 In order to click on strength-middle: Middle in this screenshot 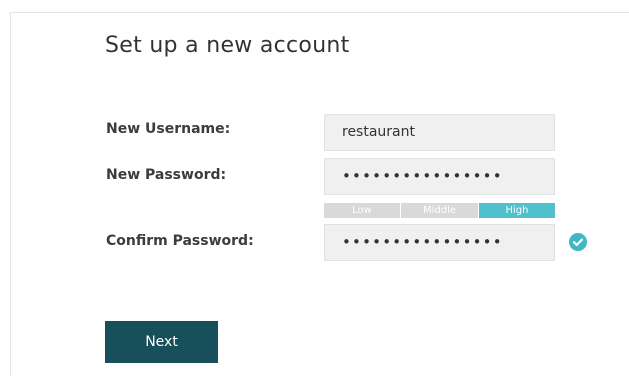, I will do `click(439, 210)`.